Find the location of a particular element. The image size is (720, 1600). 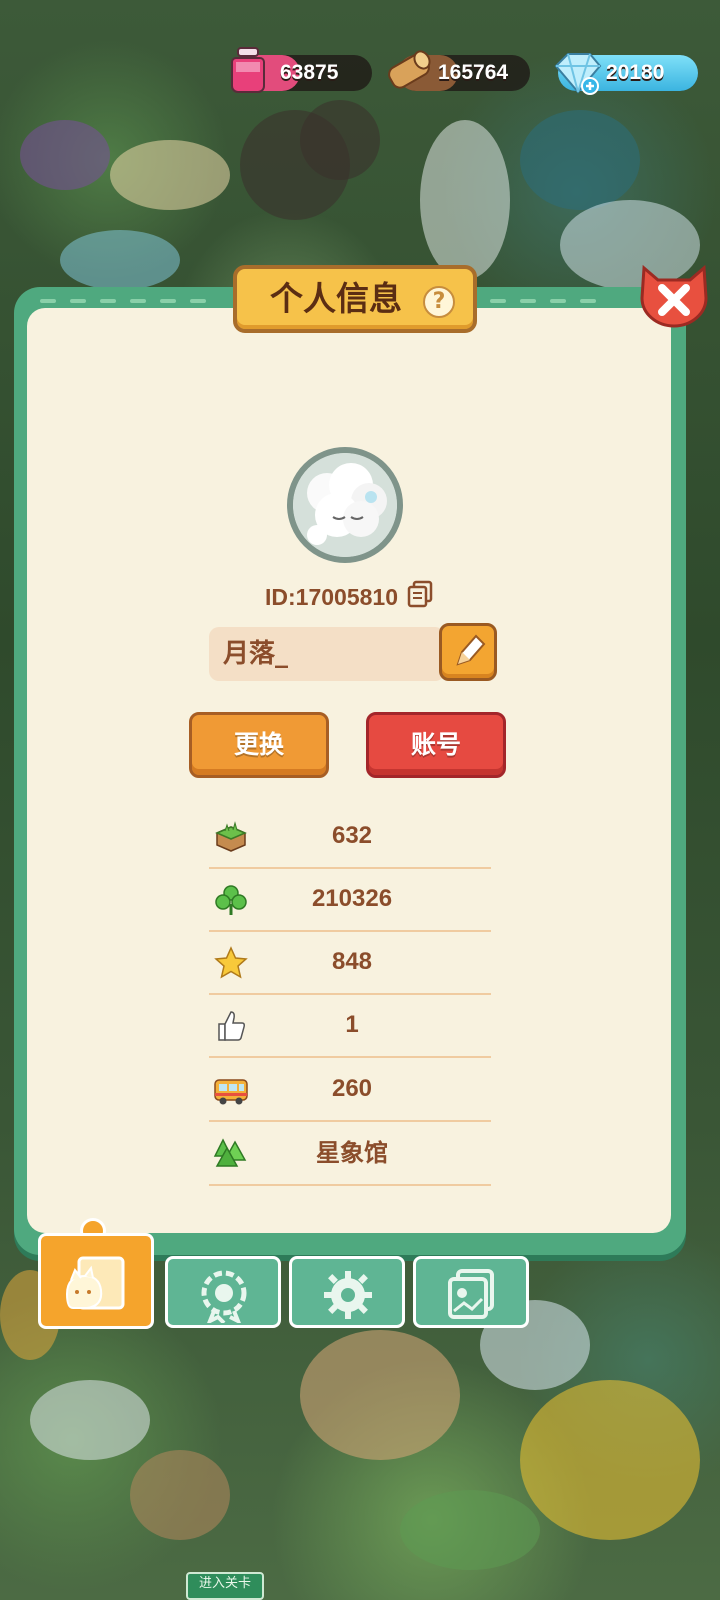

cloud-sheep-avatar is located at coordinates (345, 505).